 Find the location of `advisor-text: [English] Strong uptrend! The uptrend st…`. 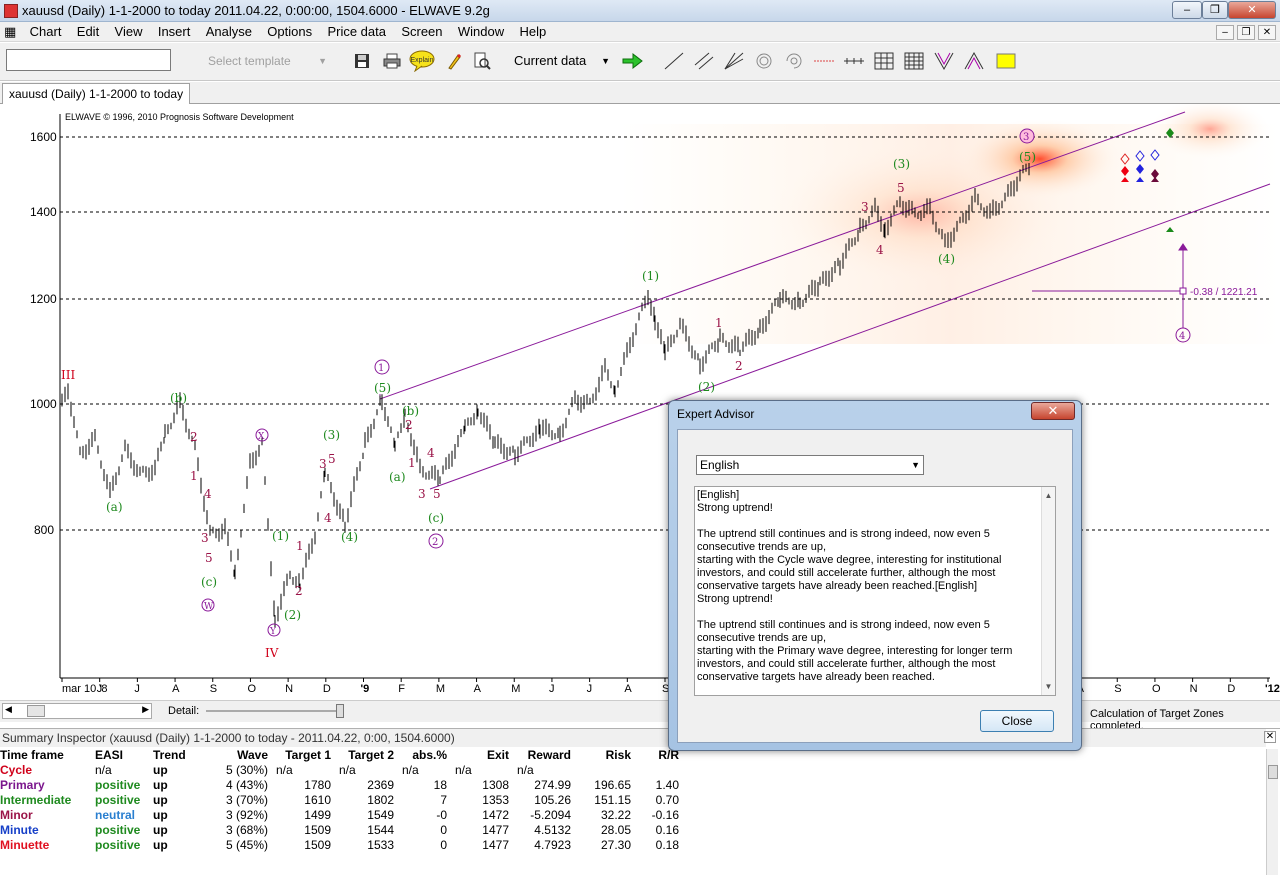

advisor-text: [English] Strong uptrend! The uptrend st… is located at coordinates (875, 591).